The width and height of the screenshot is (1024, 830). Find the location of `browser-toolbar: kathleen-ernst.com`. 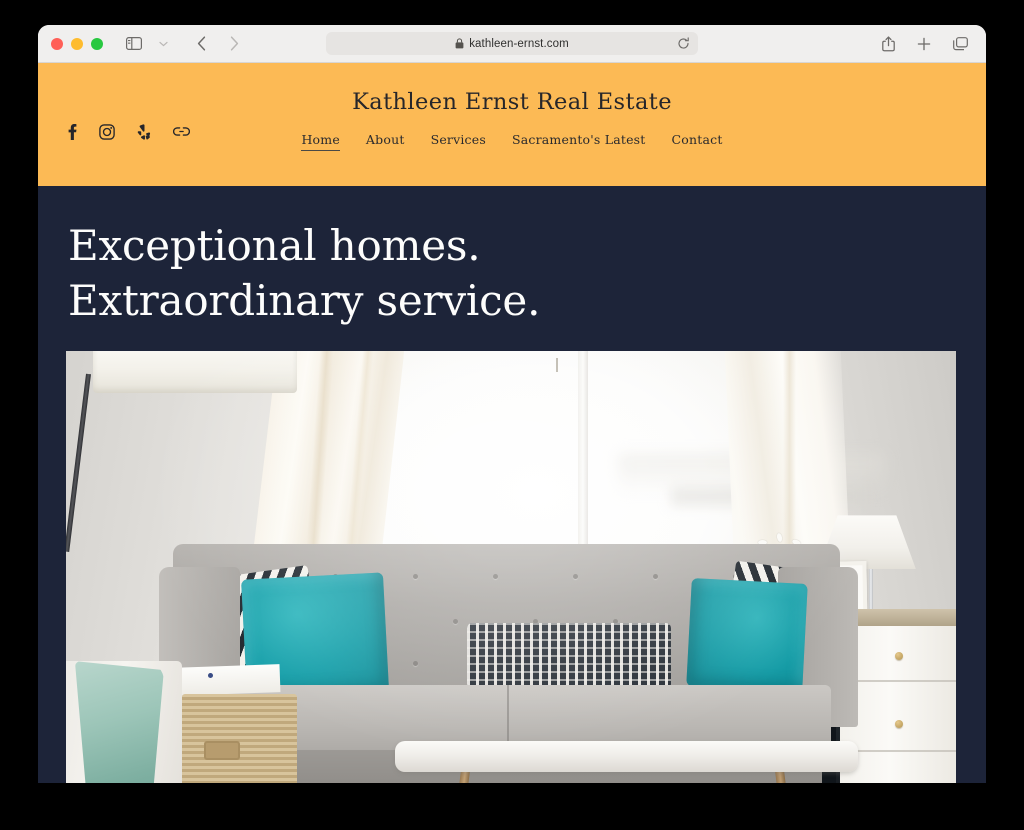

browser-toolbar: kathleen-ernst.com is located at coordinates (512, 44).